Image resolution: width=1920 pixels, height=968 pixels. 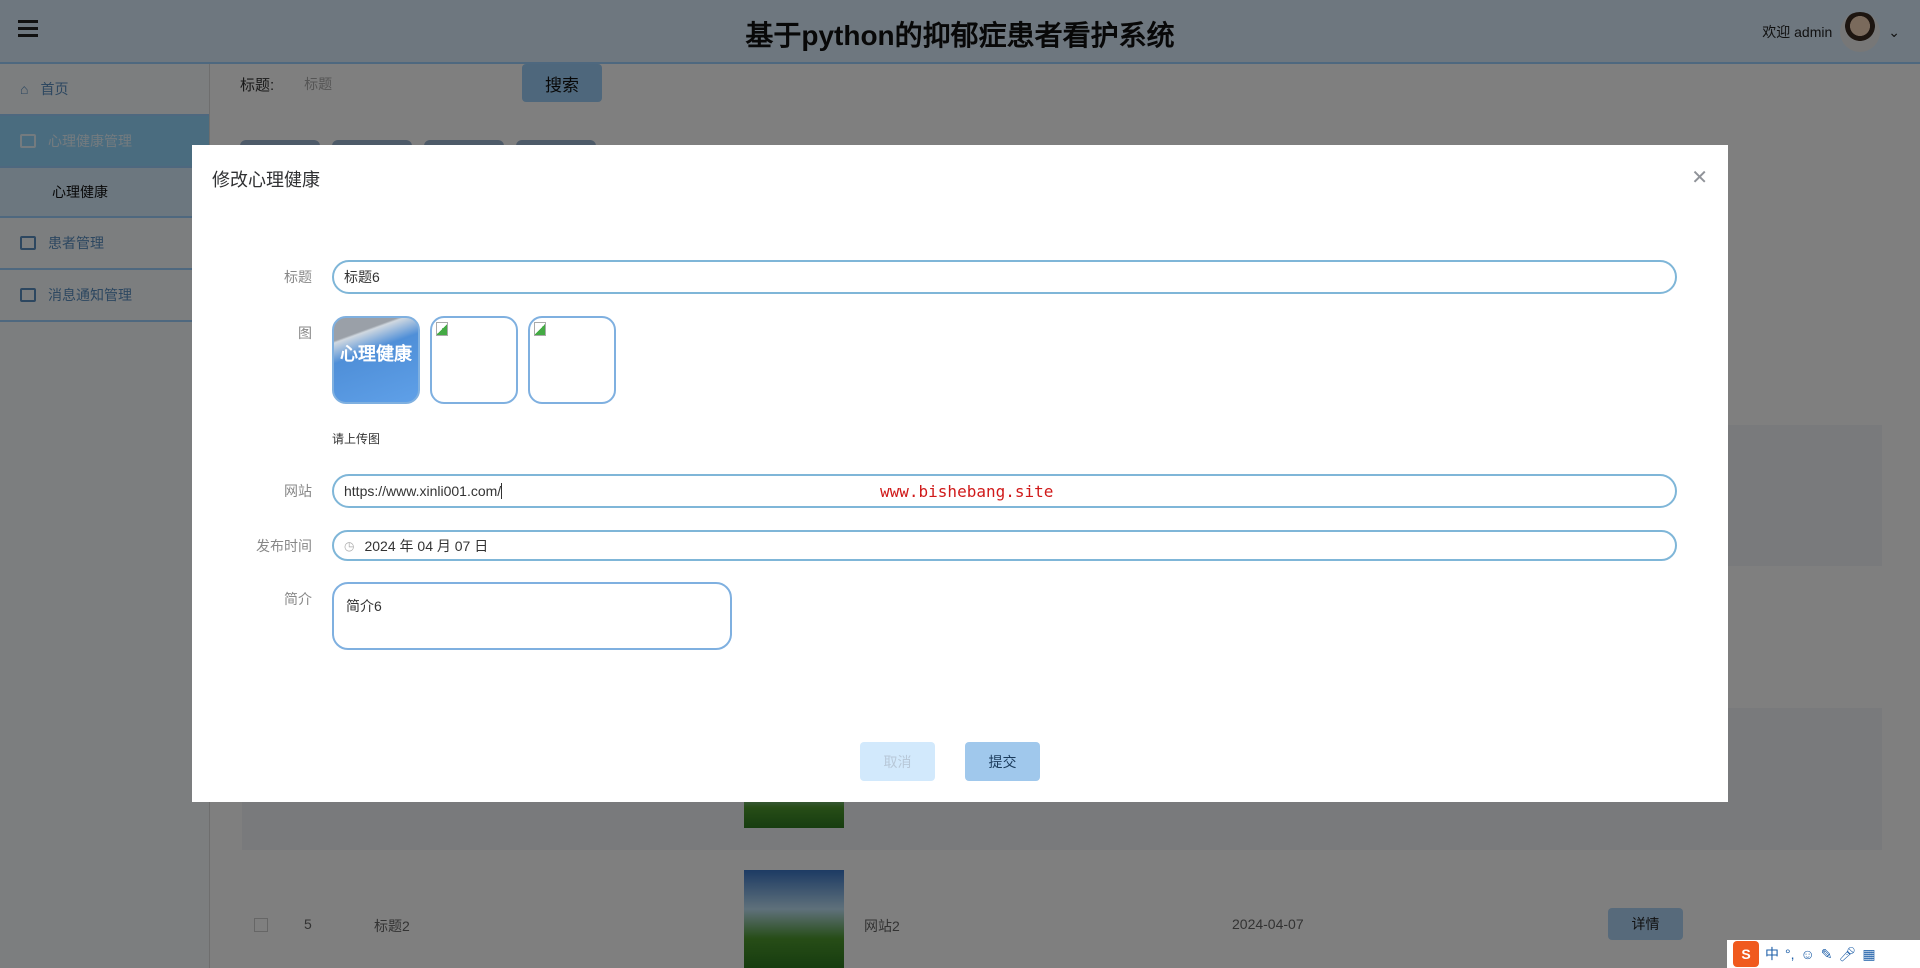 I want to click on cancel-button: 取消, so click(x=897, y=761).